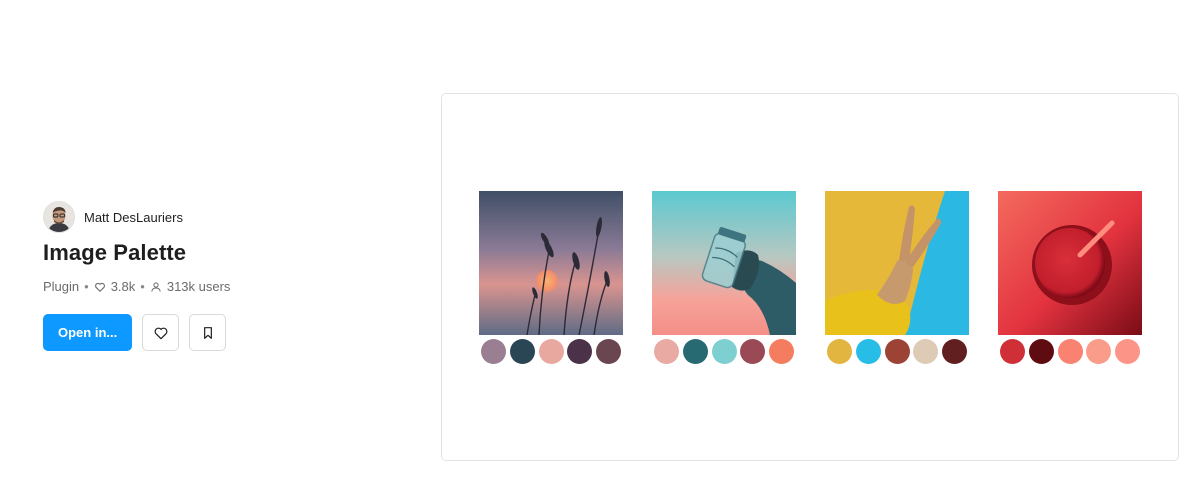 Image resolution: width=1200 pixels, height=500 pixels. Describe the element at coordinates (115, 252) in the screenshot. I see `page-title: Image Palette` at that location.